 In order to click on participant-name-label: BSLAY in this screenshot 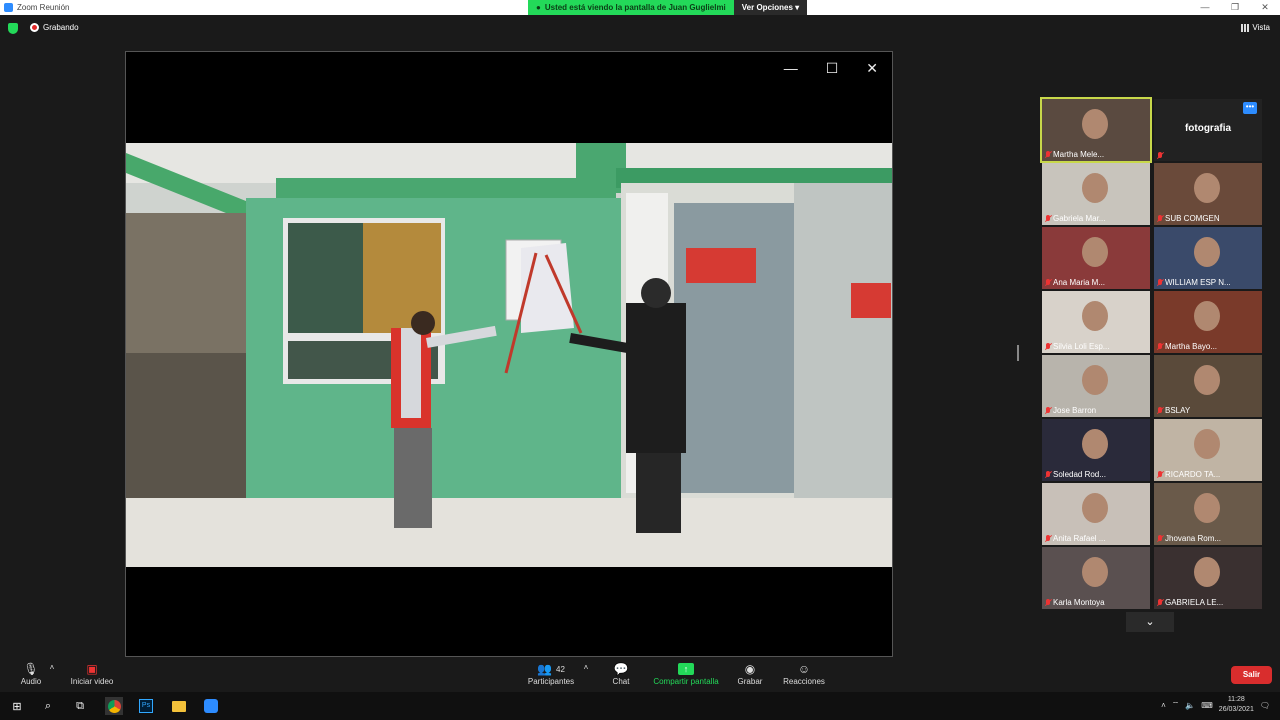, I will do `click(1173, 410)`.